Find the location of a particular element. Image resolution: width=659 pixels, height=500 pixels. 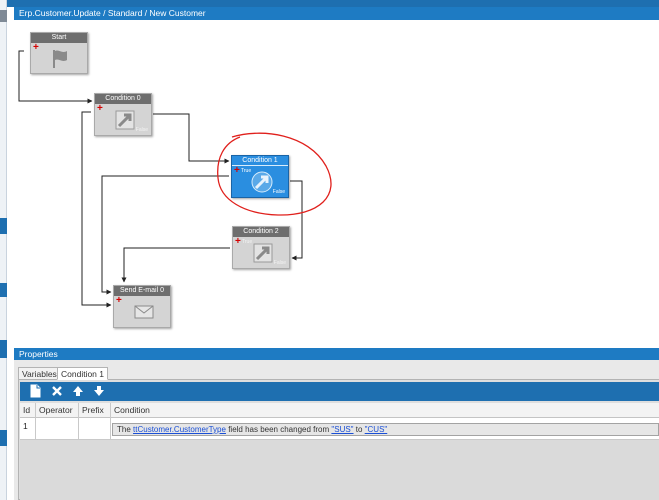

workflow-node-start: Start + is located at coordinates (59, 53).